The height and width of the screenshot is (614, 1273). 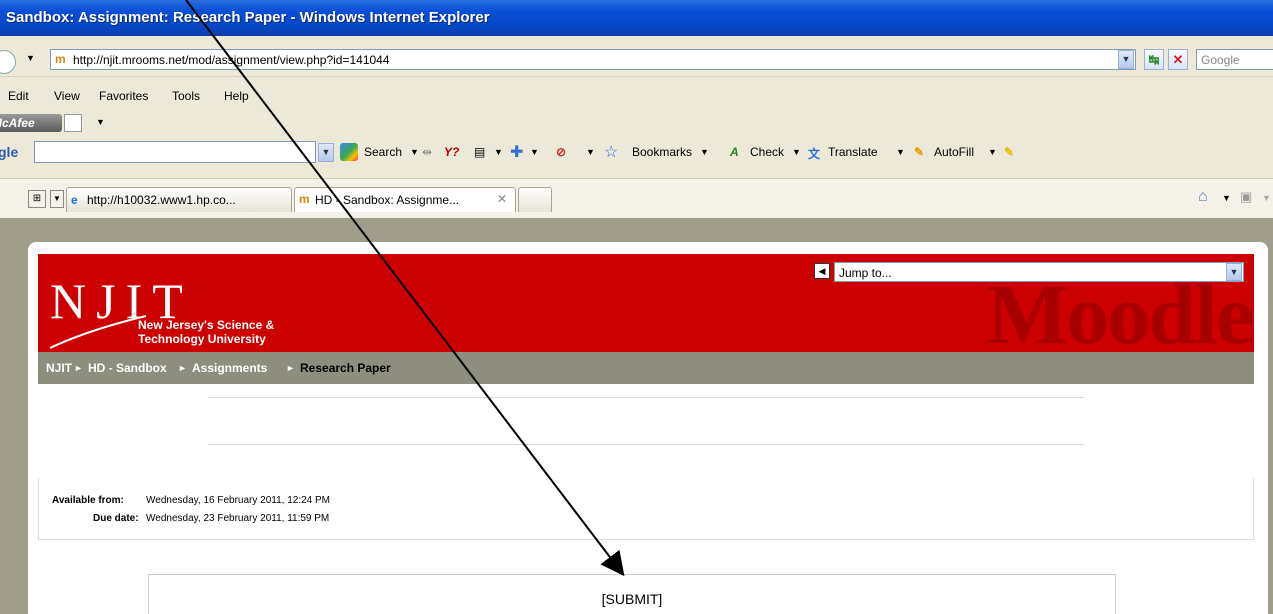 What do you see at coordinates (636, 97) in the screenshot?
I see `menu-bar: Edit View Favorites Tools Help` at bounding box center [636, 97].